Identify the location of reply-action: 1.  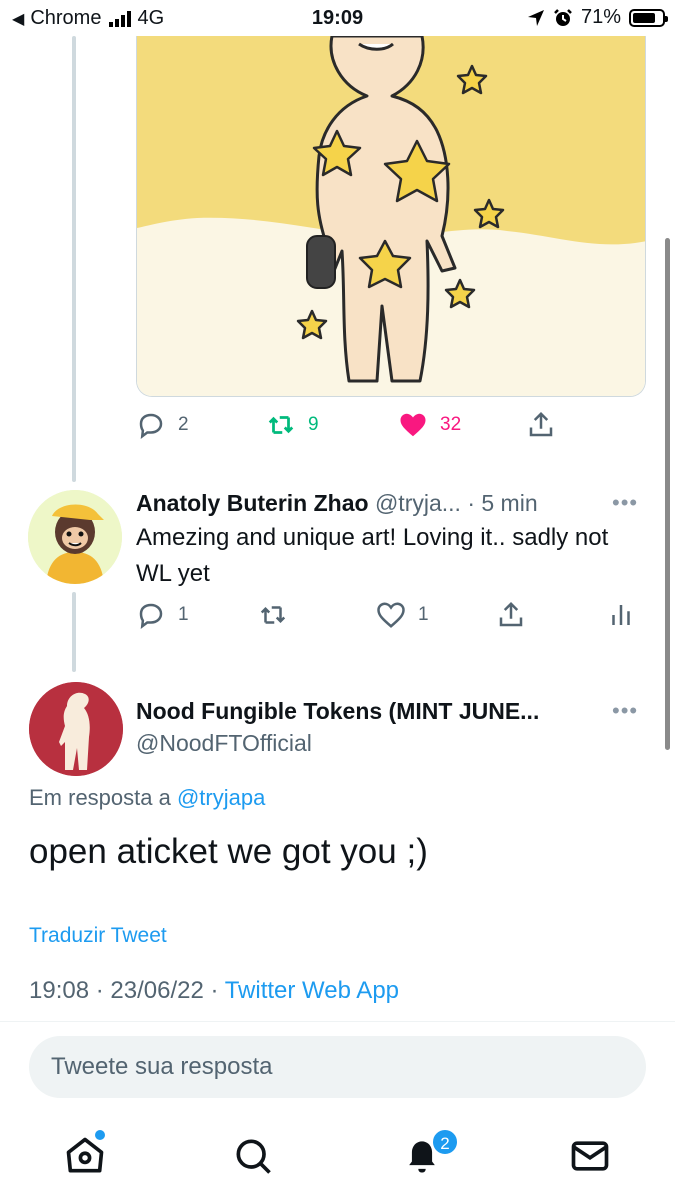
(162, 615).